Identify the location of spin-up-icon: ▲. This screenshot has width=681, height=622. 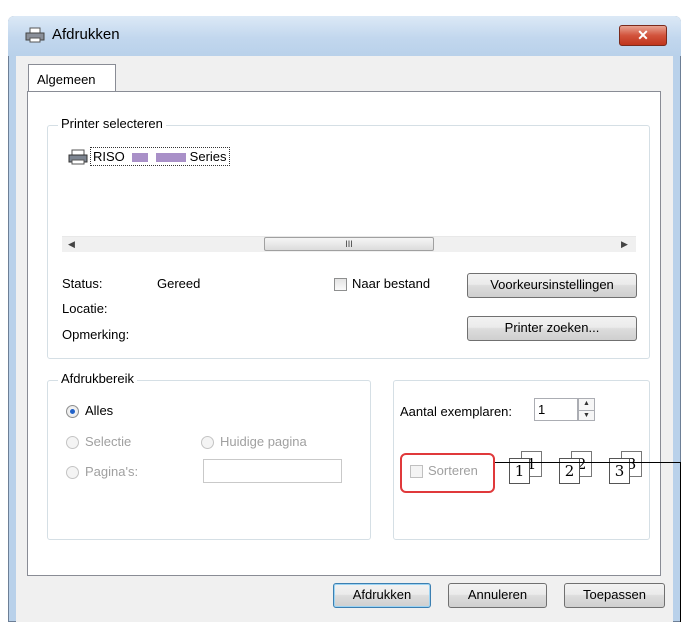
(586, 405).